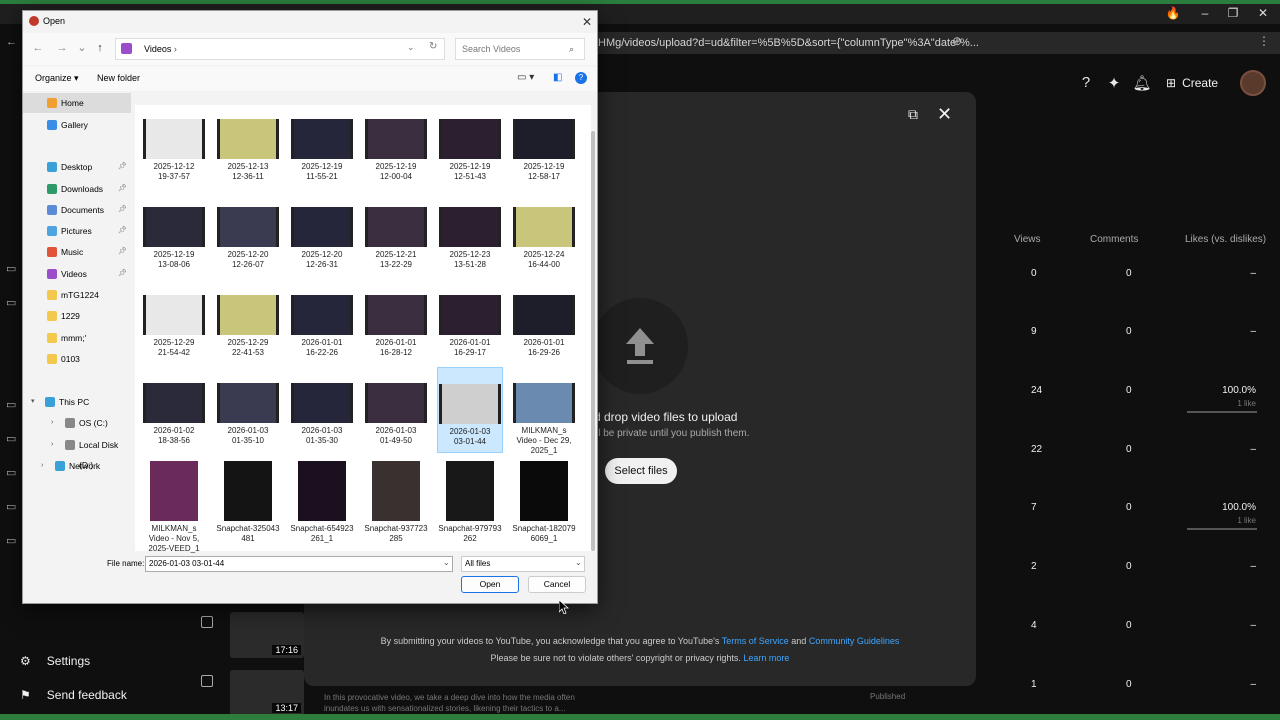  What do you see at coordinates (544, 324) in the screenshot?
I see `file-tile: 2026-01-01 16-29-26` at bounding box center [544, 324].